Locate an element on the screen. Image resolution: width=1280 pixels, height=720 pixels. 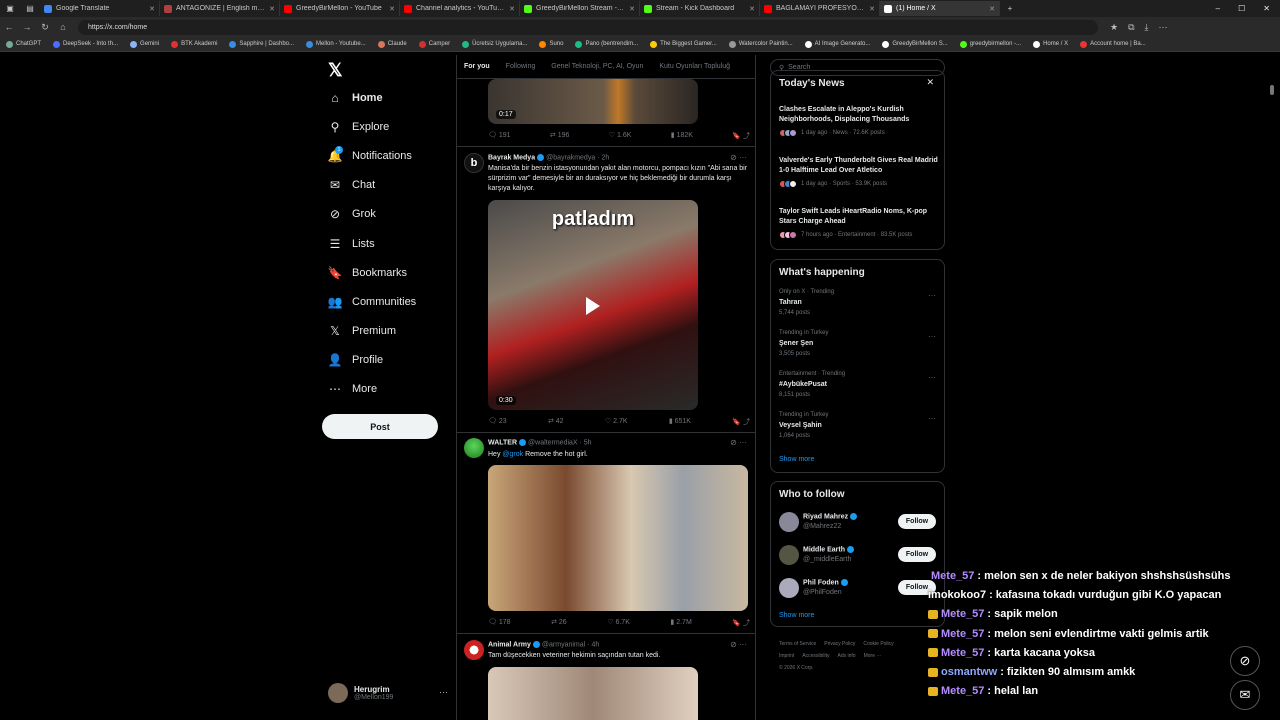
tweet-time: · 2h is located at coordinates (603, 157).